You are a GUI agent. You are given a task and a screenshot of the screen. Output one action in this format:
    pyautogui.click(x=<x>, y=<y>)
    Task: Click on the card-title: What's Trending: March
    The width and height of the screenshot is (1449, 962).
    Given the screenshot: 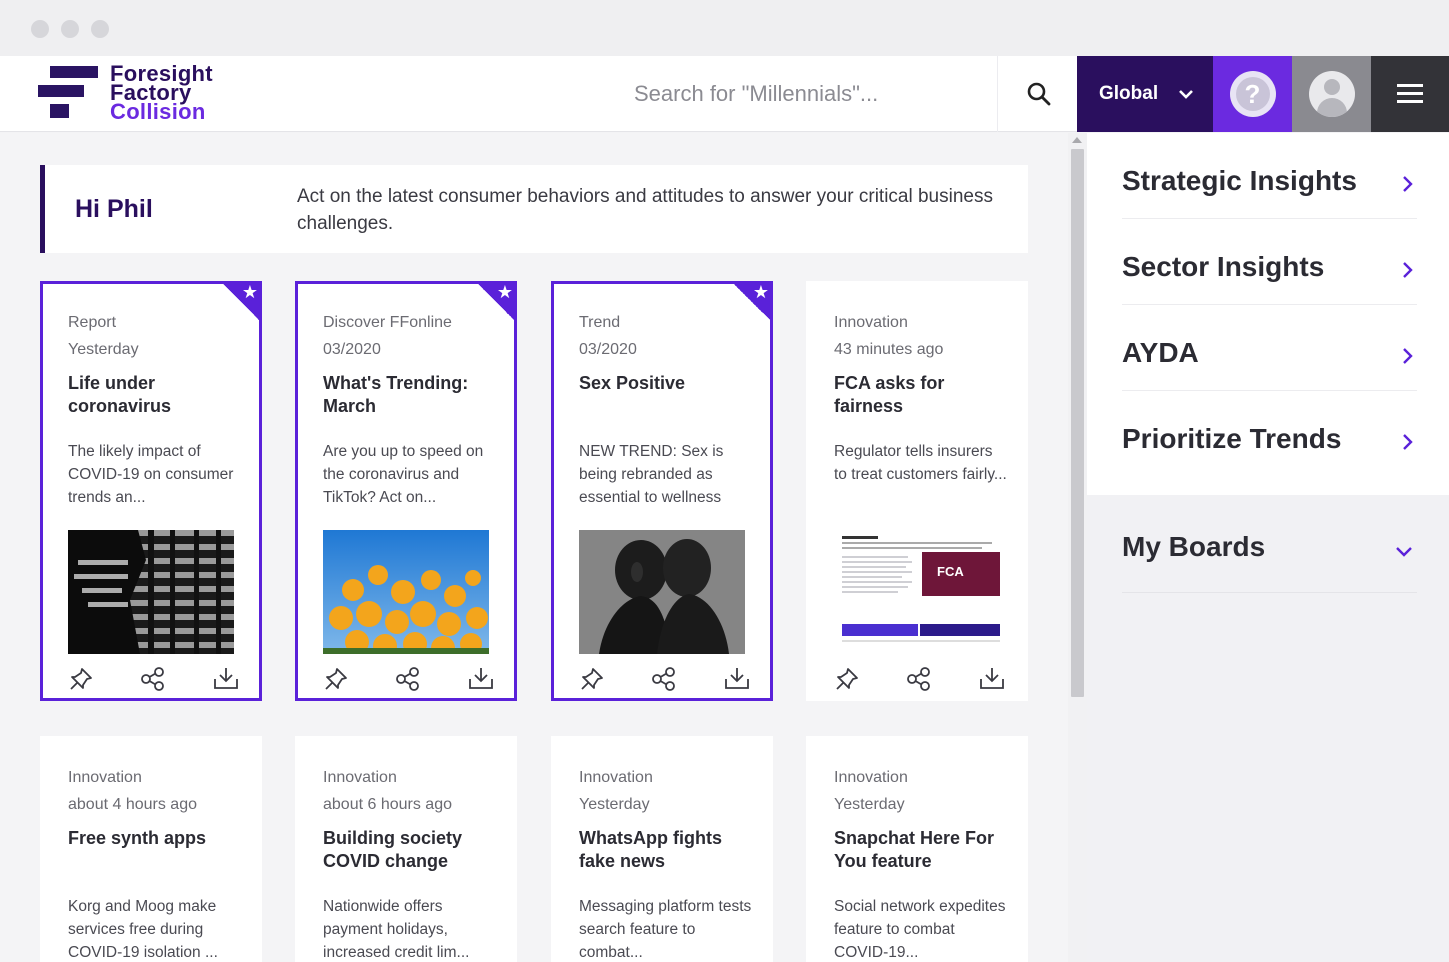 What is the action you would take?
    pyautogui.click(x=410, y=395)
    